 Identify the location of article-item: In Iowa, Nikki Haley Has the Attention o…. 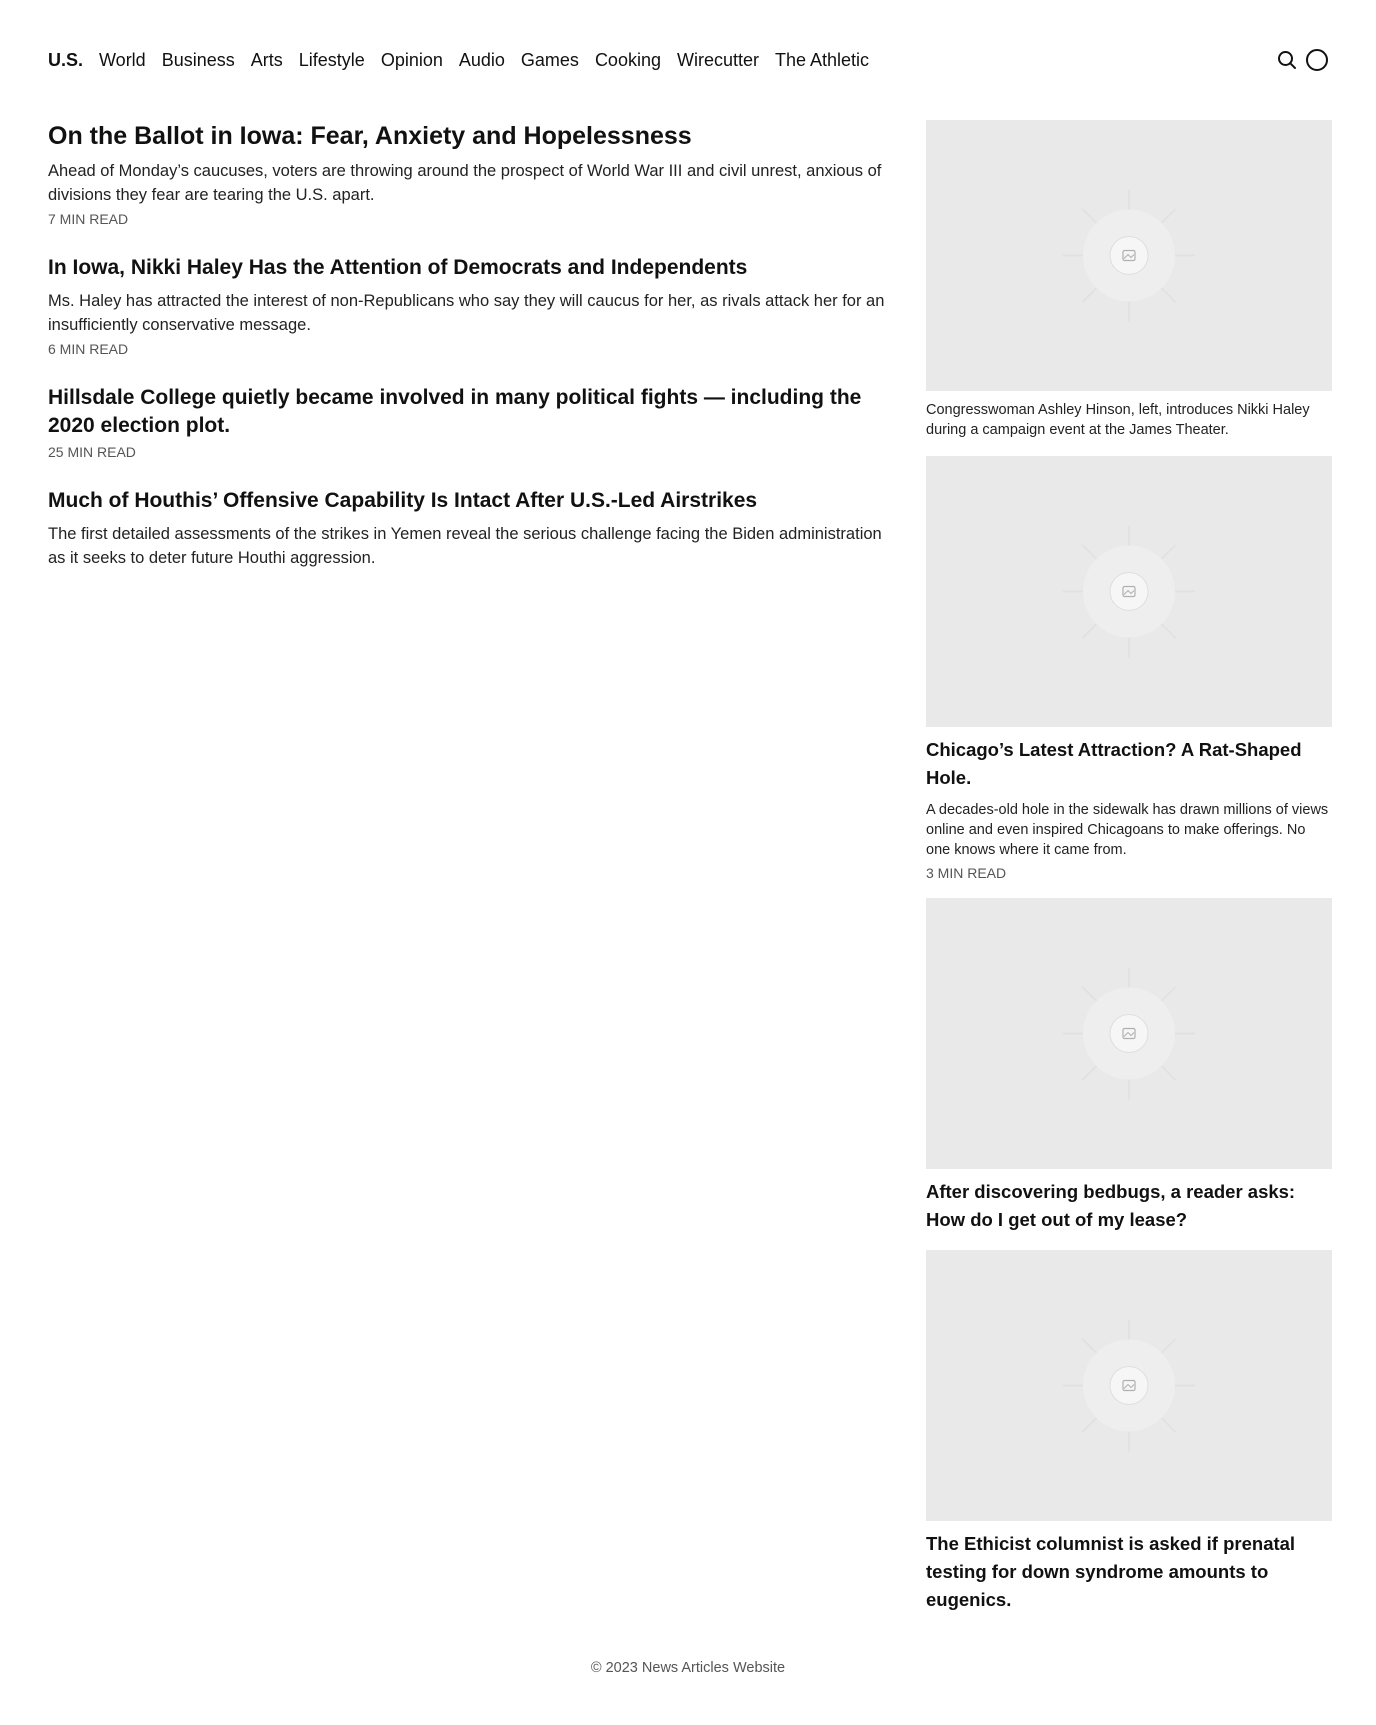
(473, 306).